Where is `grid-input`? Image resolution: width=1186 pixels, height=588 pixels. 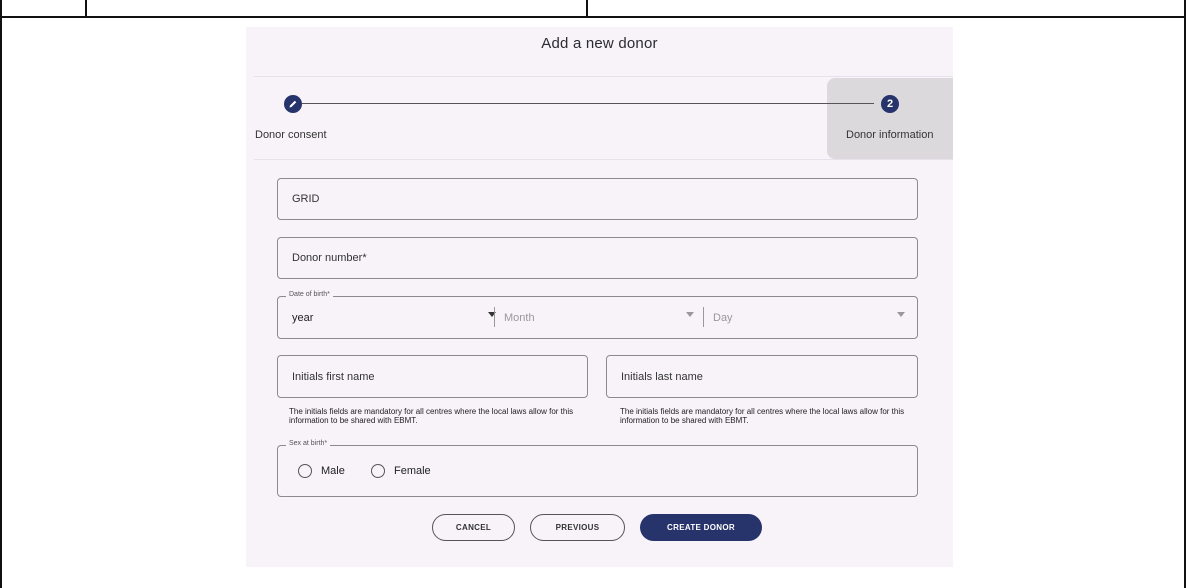
grid-input is located at coordinates (597, 199).